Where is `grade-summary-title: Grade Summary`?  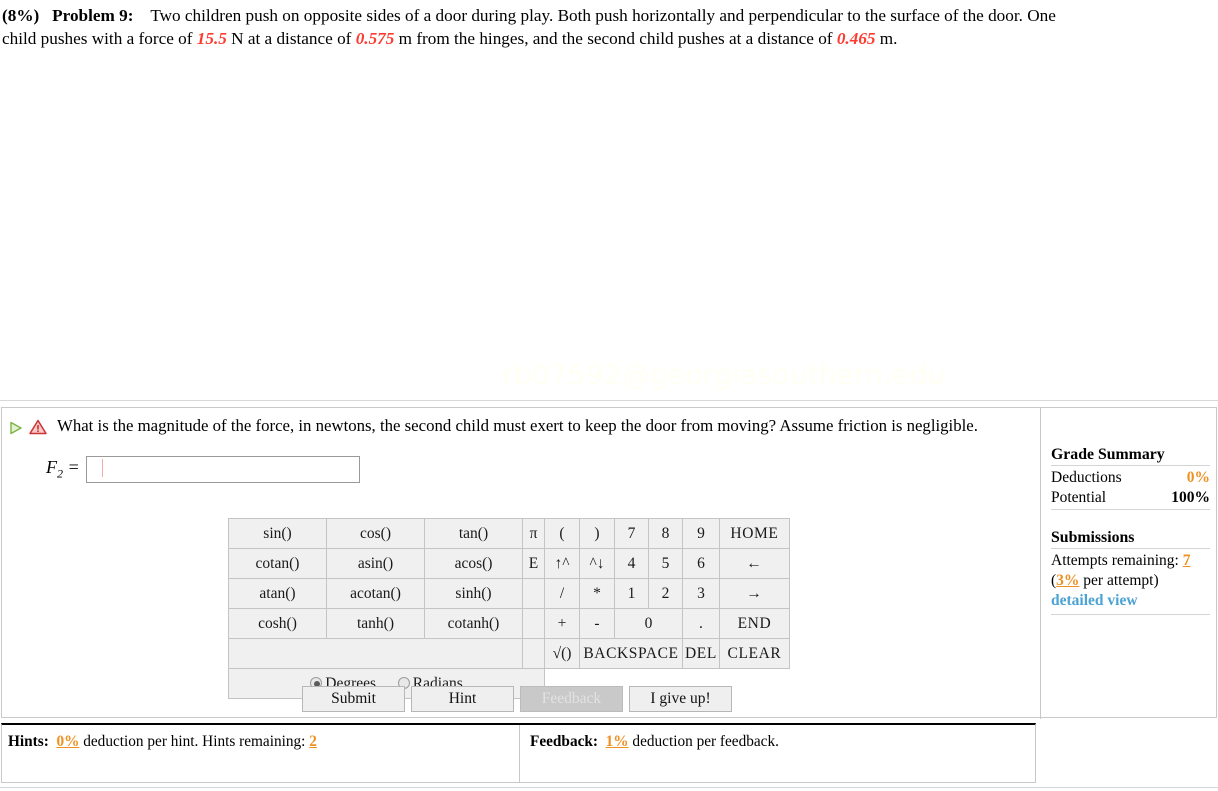
grade-summary-title: Grade Summary is located at coordinates (1108, 454).